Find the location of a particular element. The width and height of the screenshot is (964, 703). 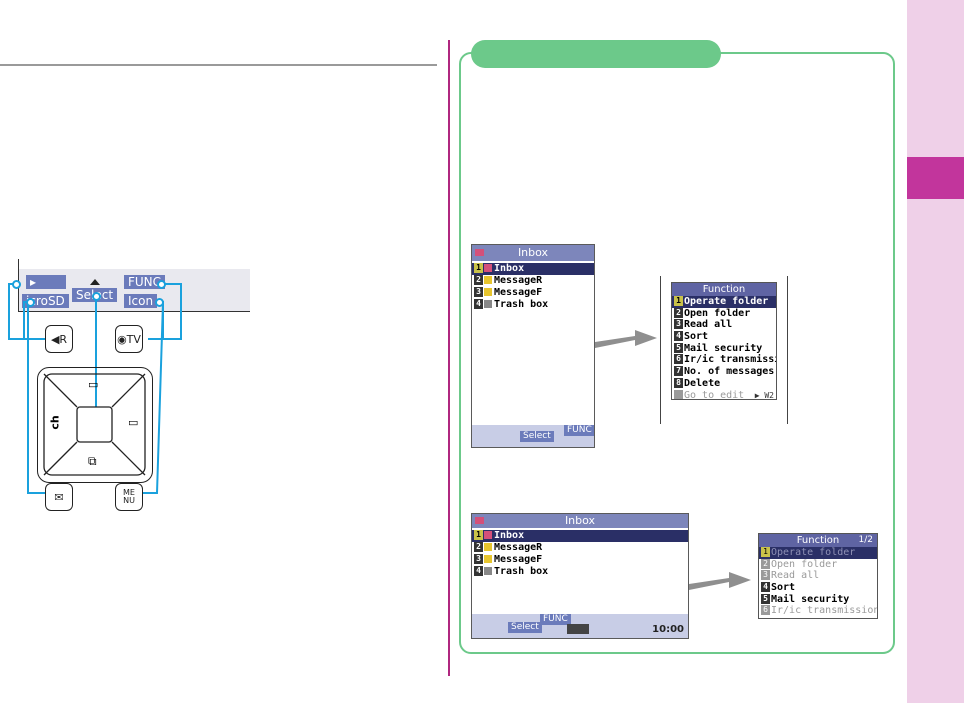

item-label: Open folder is located at coordinates (717, 313).